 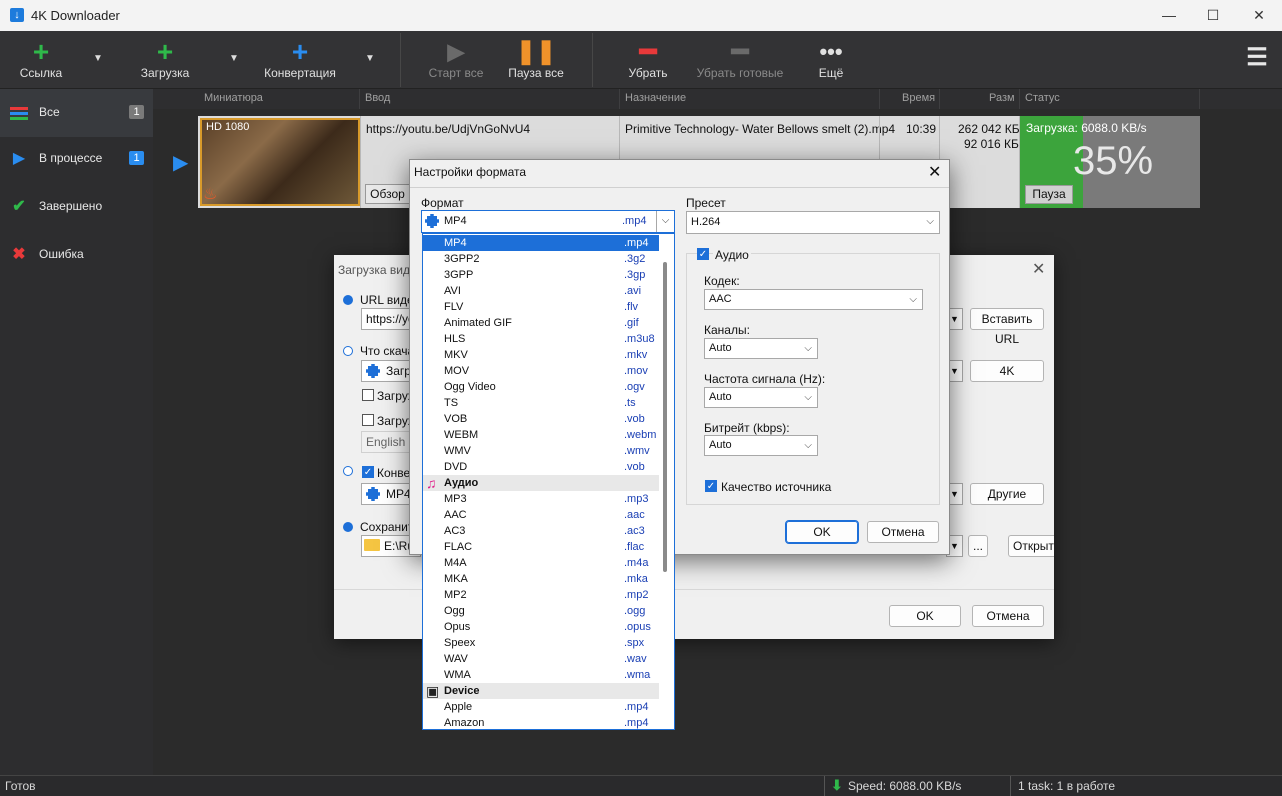 What do you see at coordinates (541, 531) in the screenshot?
I see `format-option: AC3 .ac3` at bounding box center [541, 531].